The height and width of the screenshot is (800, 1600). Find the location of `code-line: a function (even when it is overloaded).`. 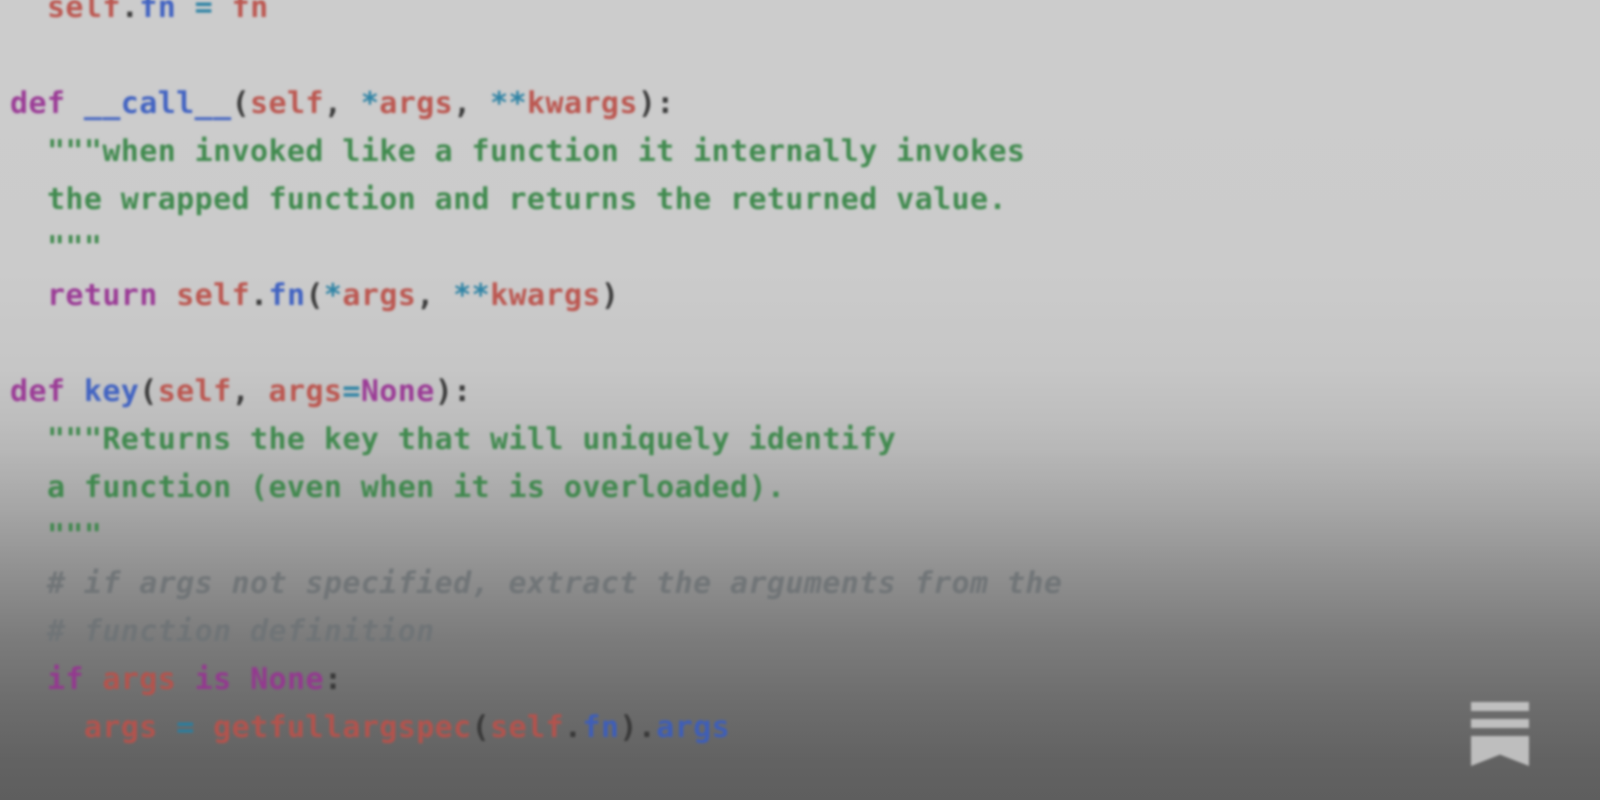

code-line: a function (even when it is overloaded). is located at coordinates (536, 488).